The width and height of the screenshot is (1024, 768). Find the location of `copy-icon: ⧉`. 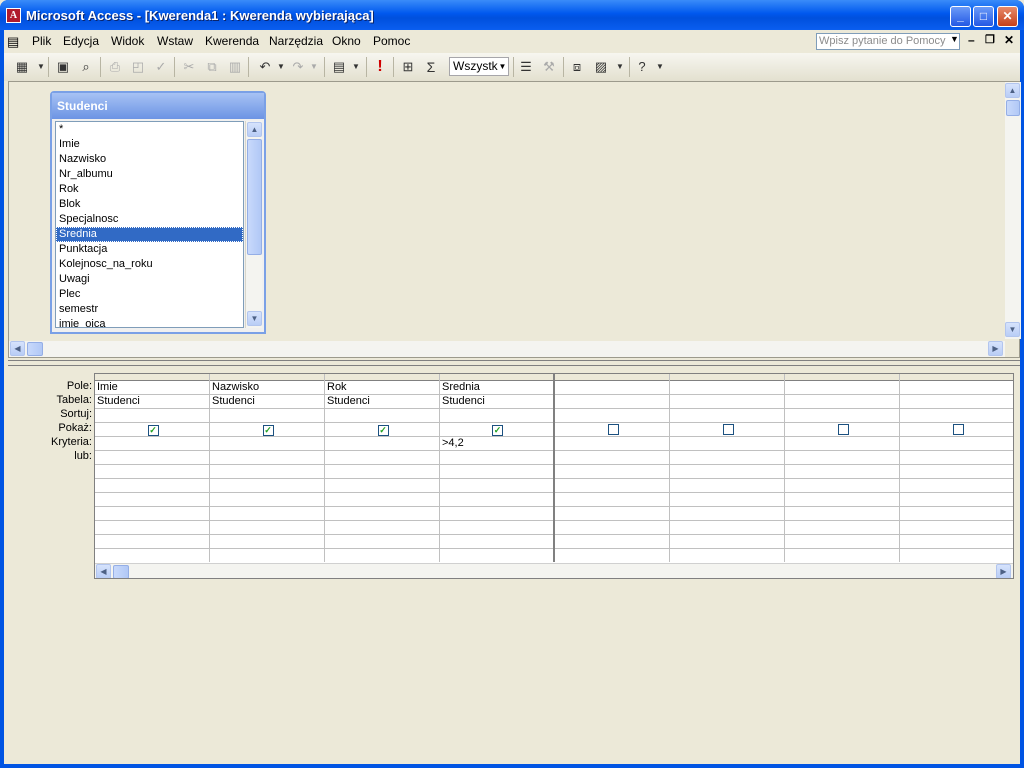

copy-icon: ⧉ is located at coordinates (212, 67).